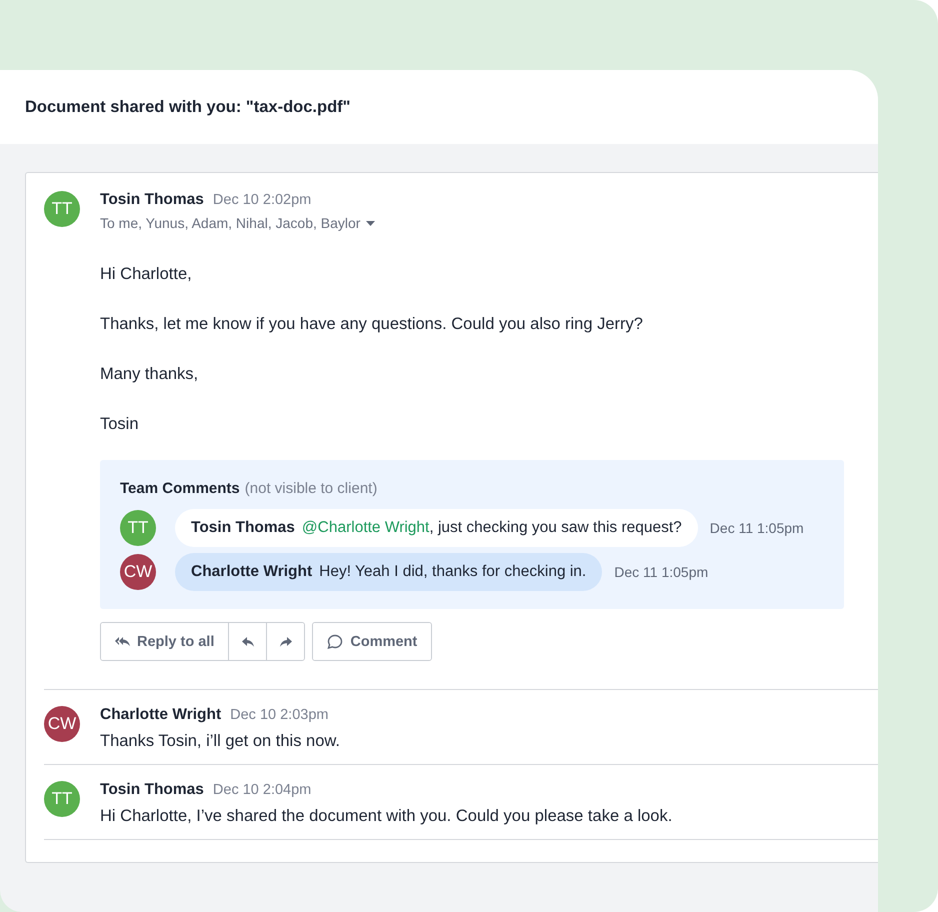 This screenshot has width=938, height=912. I want to click on comments-note: (not visible to client), so click(311, 488).